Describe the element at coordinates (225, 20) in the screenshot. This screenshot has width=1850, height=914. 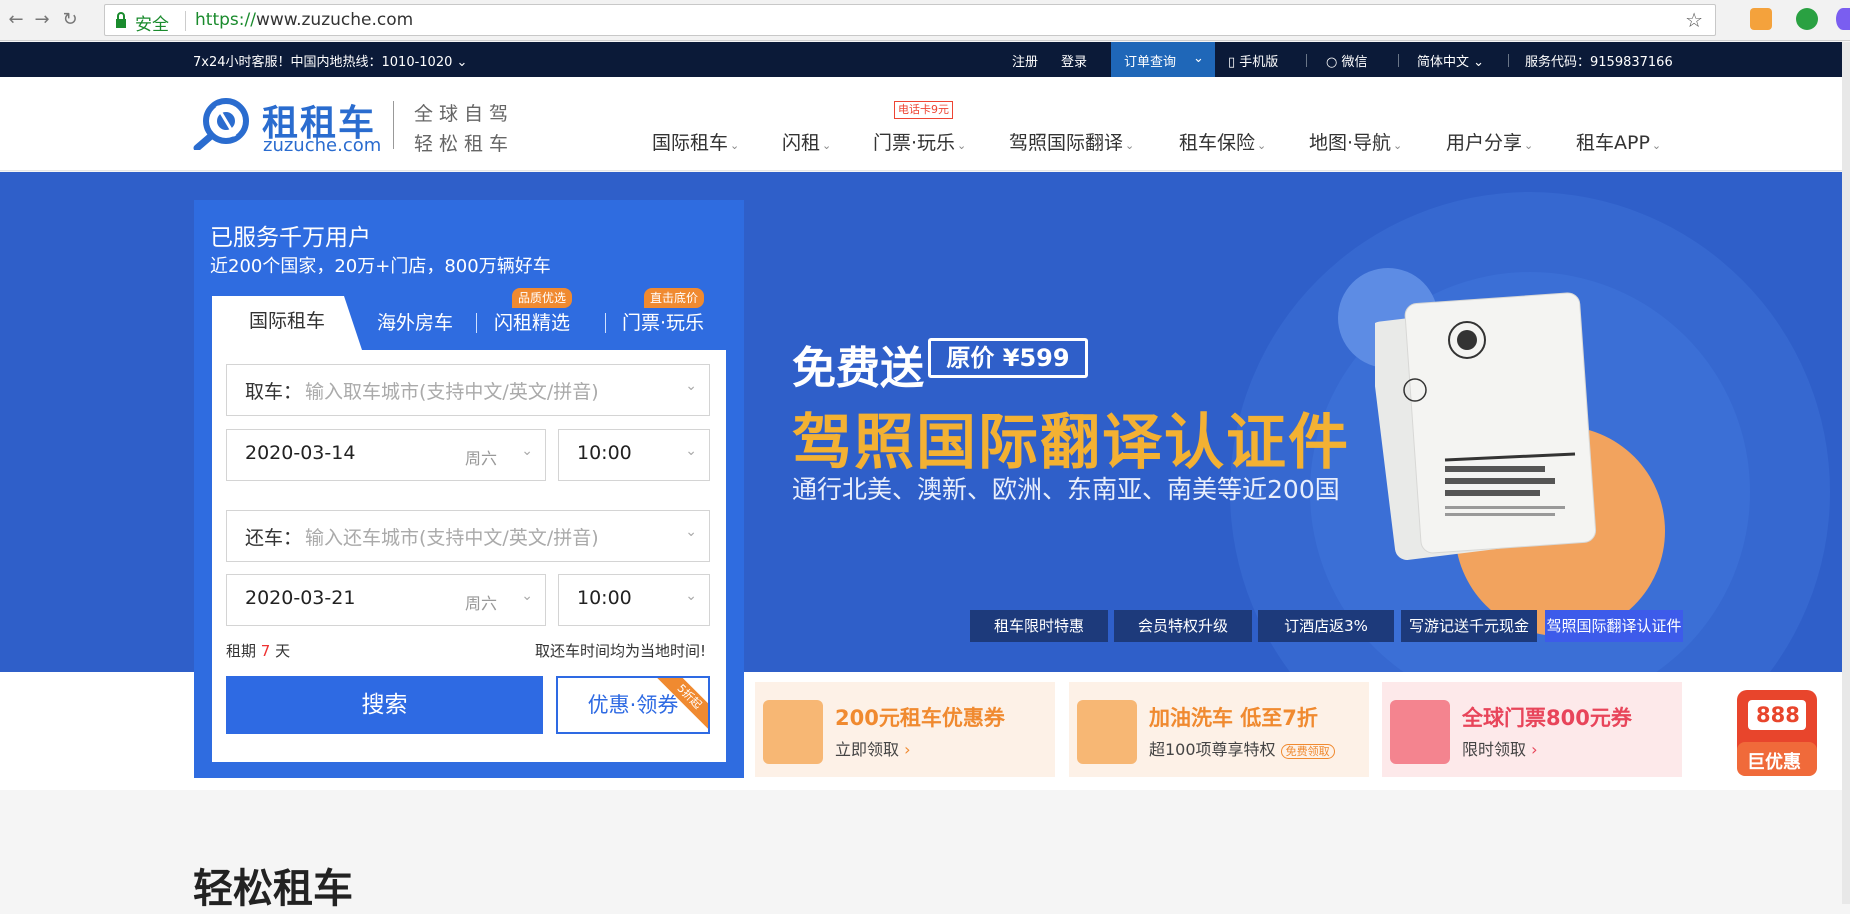
I see `url-protocol: https://` at that location.